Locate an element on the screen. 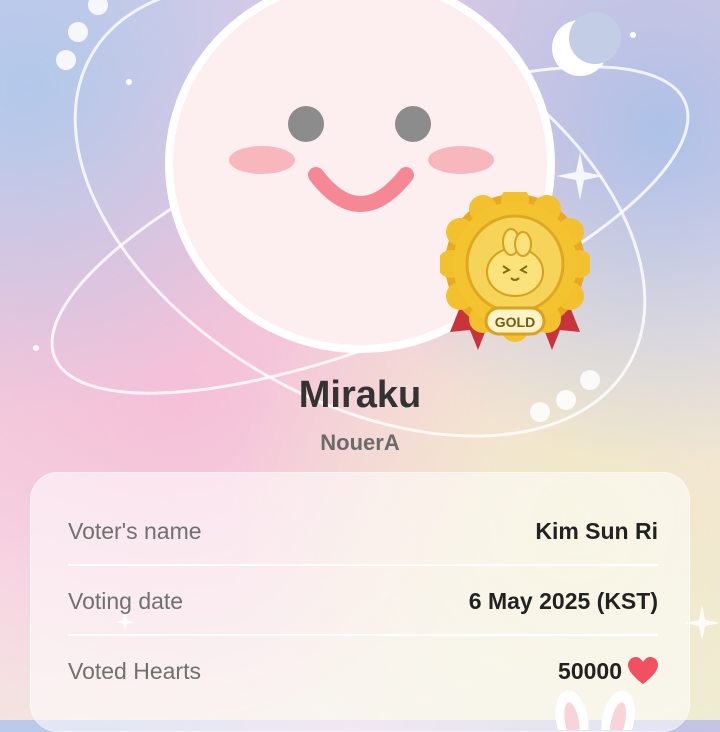 The width and height of the screenshot is (720, 732). member-name: Miraku is located at coordinates (360, 395).